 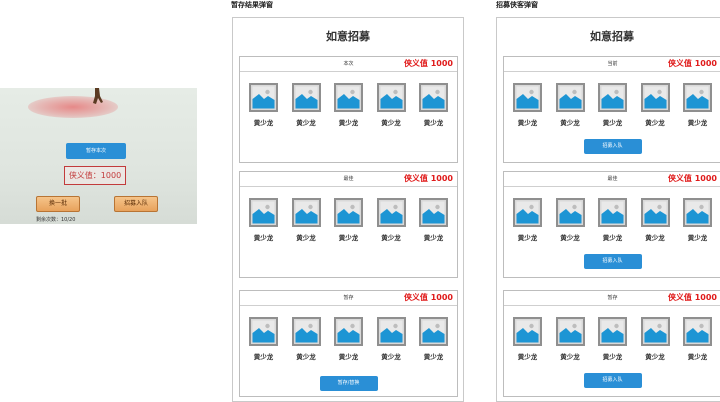 I want to click on decorative-lines, so click(x=145, y=220).